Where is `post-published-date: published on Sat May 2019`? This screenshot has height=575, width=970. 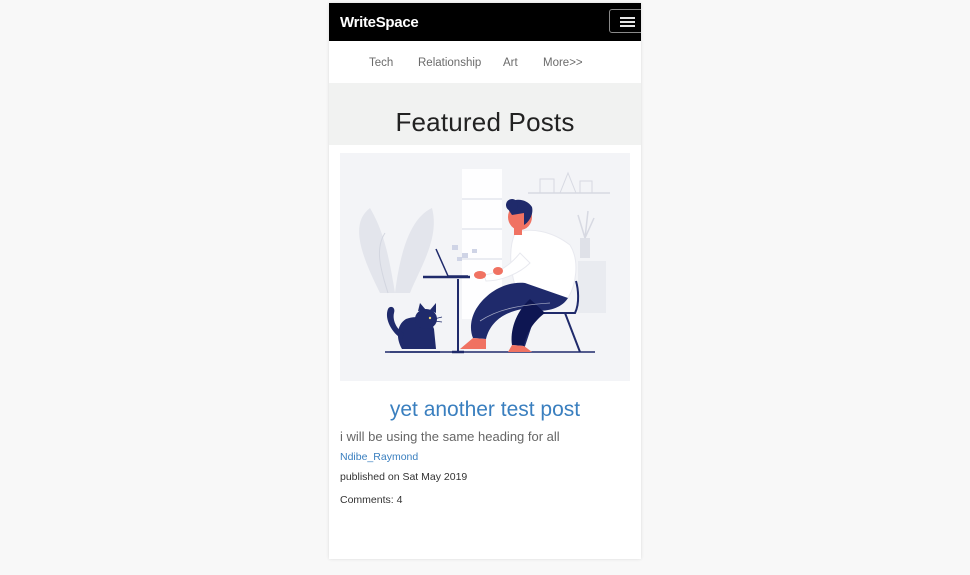 post-published-date: published on Sat May 2019 is located at coordinates (404, 477).